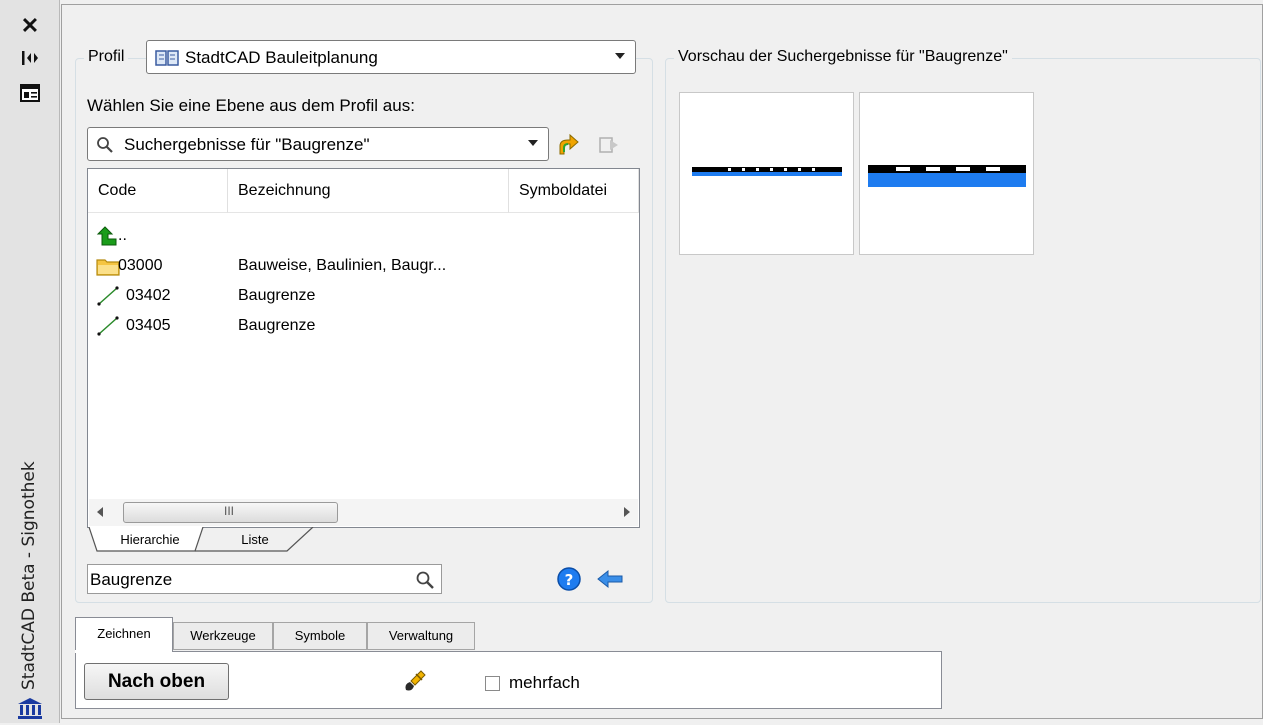 This screenshot has height=725, width=1263. Describe the element at coordinates (30, 96) in the screenshot. I see `properties-icon` at that location.